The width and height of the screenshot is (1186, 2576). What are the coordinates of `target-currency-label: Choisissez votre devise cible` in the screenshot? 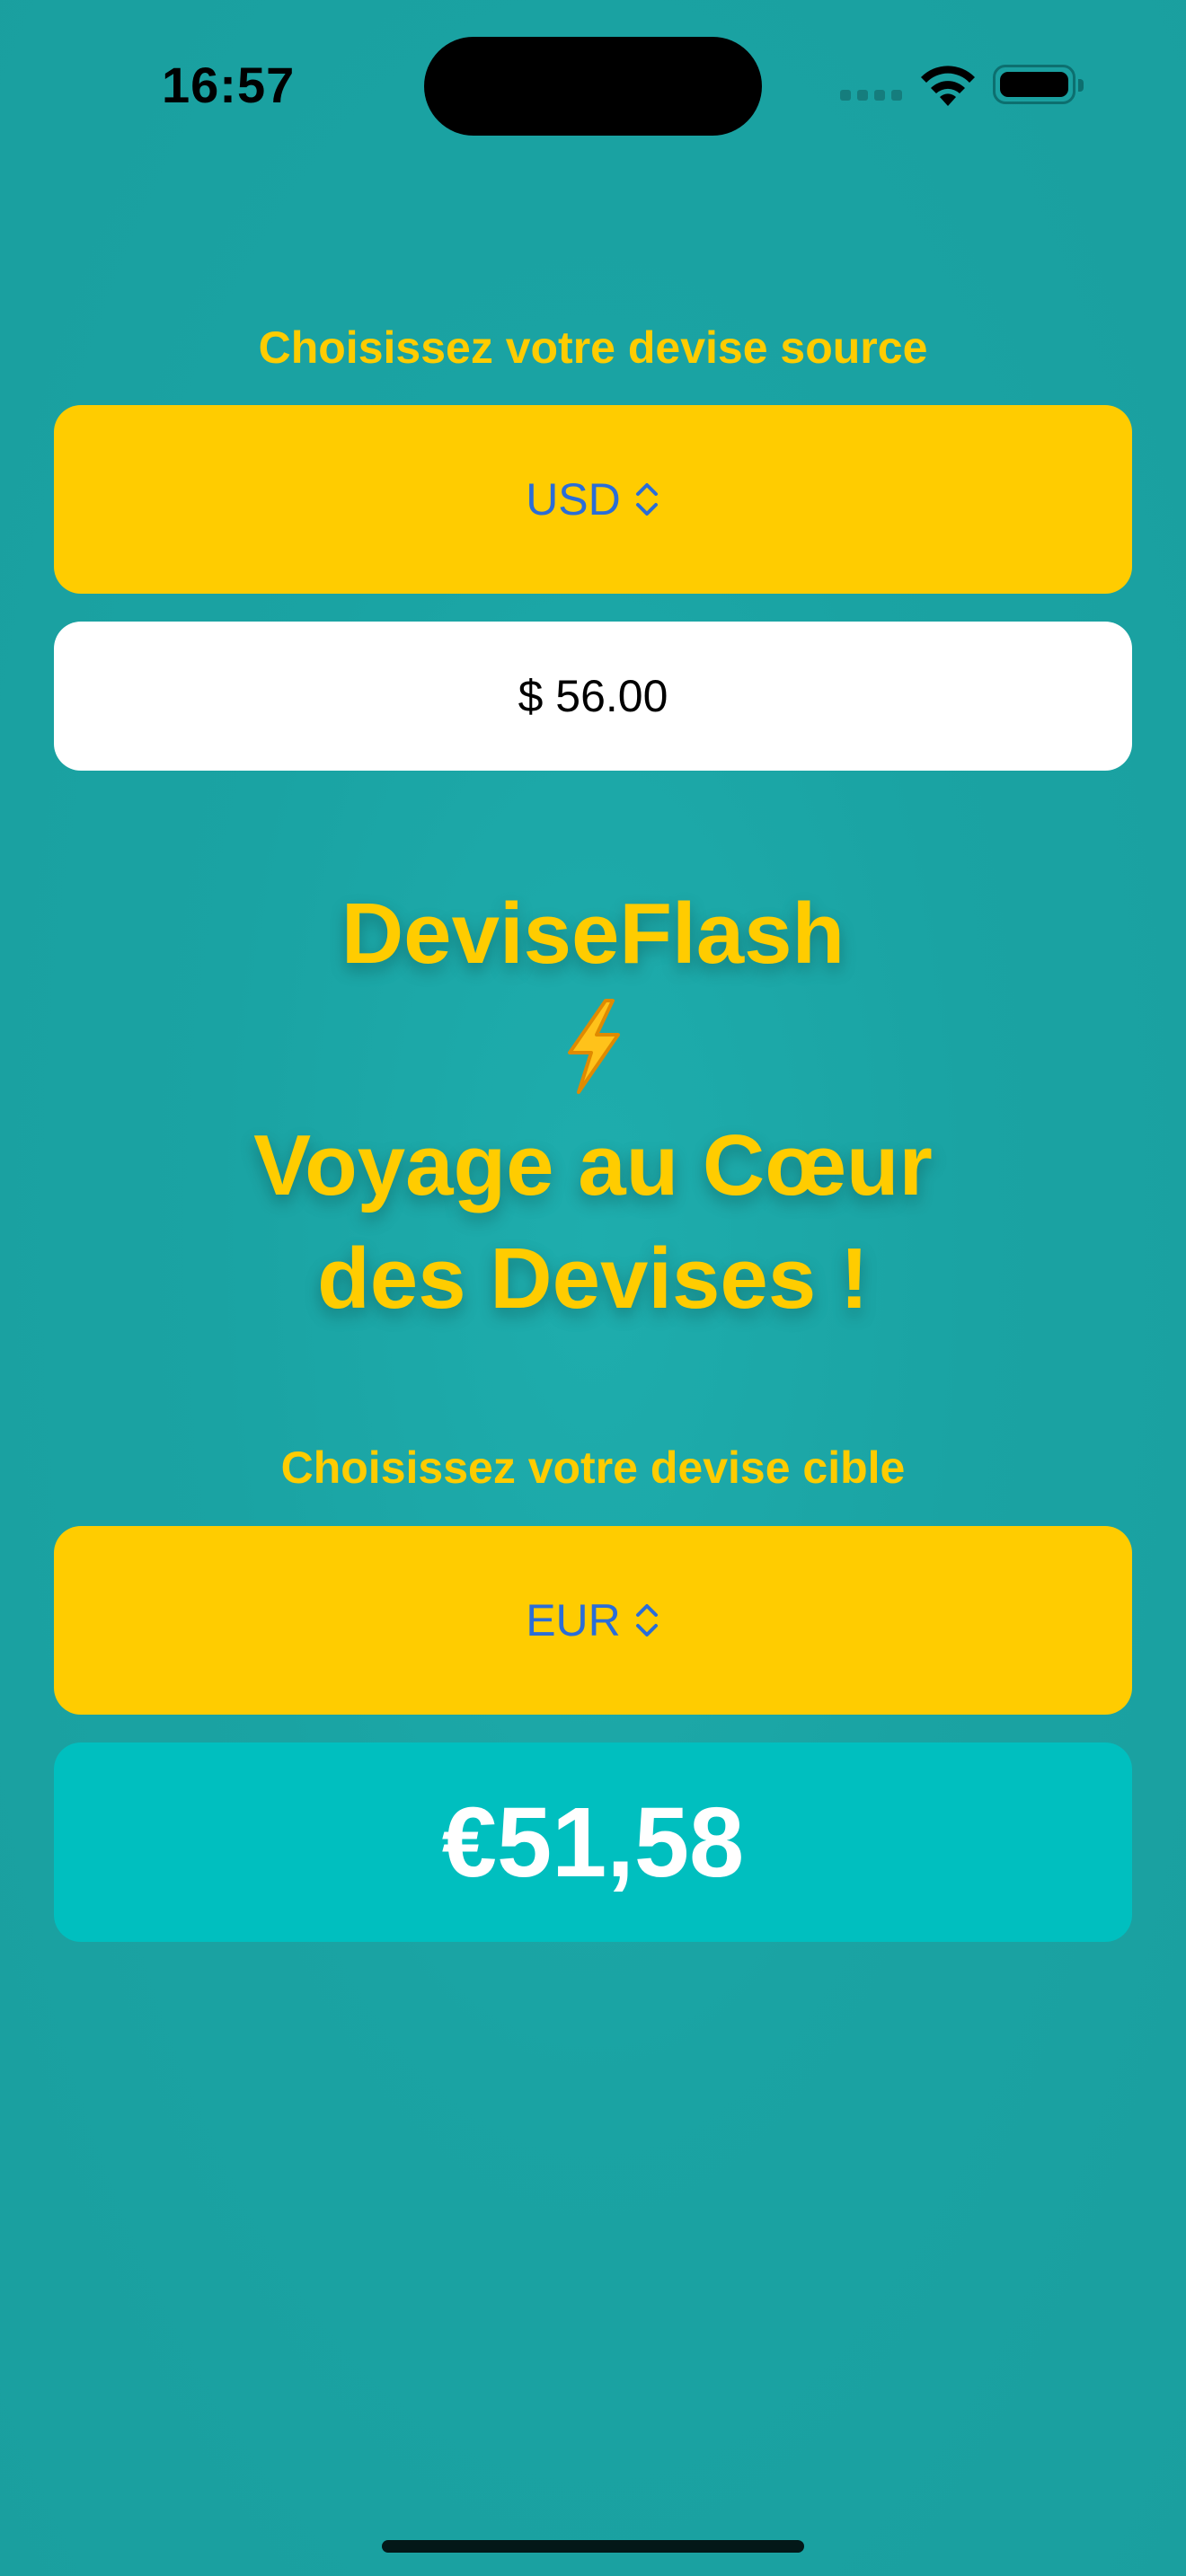 It's located at (593, 1467).